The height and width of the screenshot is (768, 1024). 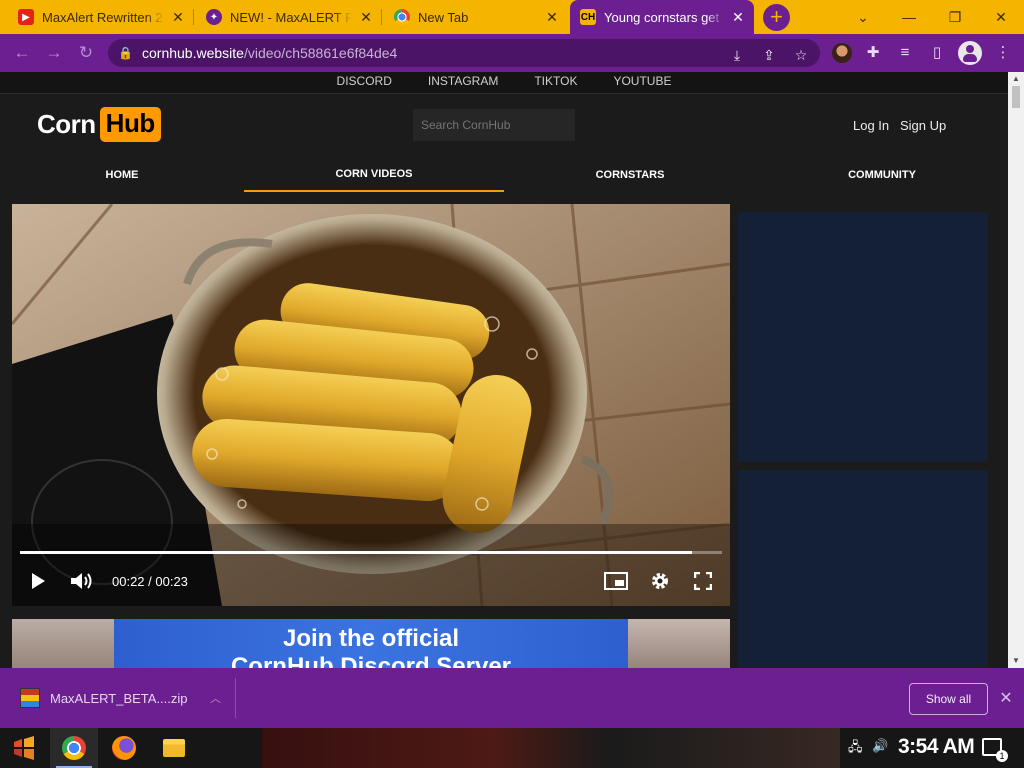 What do you see at coordinates (130, 124) in the screenshot?
I see `logo-text-hub: Hub` at bounding box center [130, 124].